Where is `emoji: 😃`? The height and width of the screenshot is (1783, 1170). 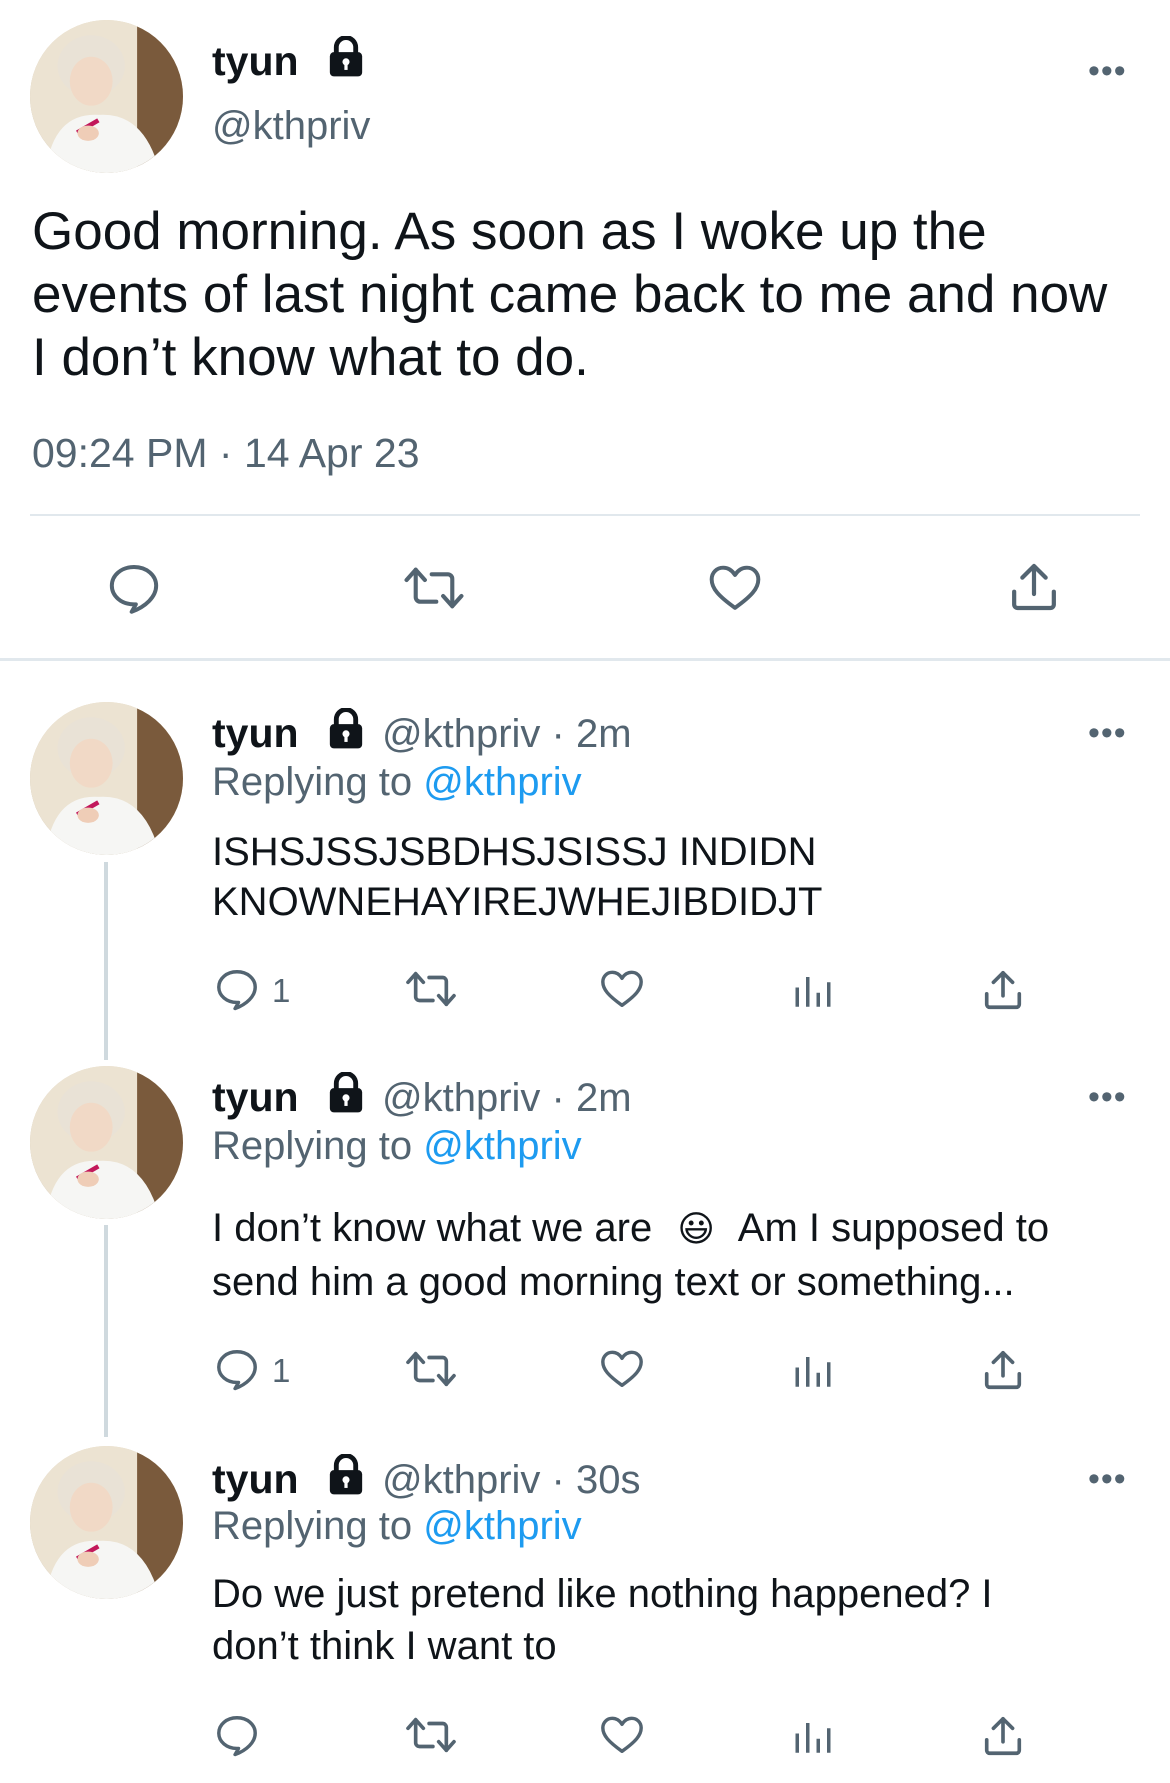 emoji: 😃 is located at coordinates (696, 1228).